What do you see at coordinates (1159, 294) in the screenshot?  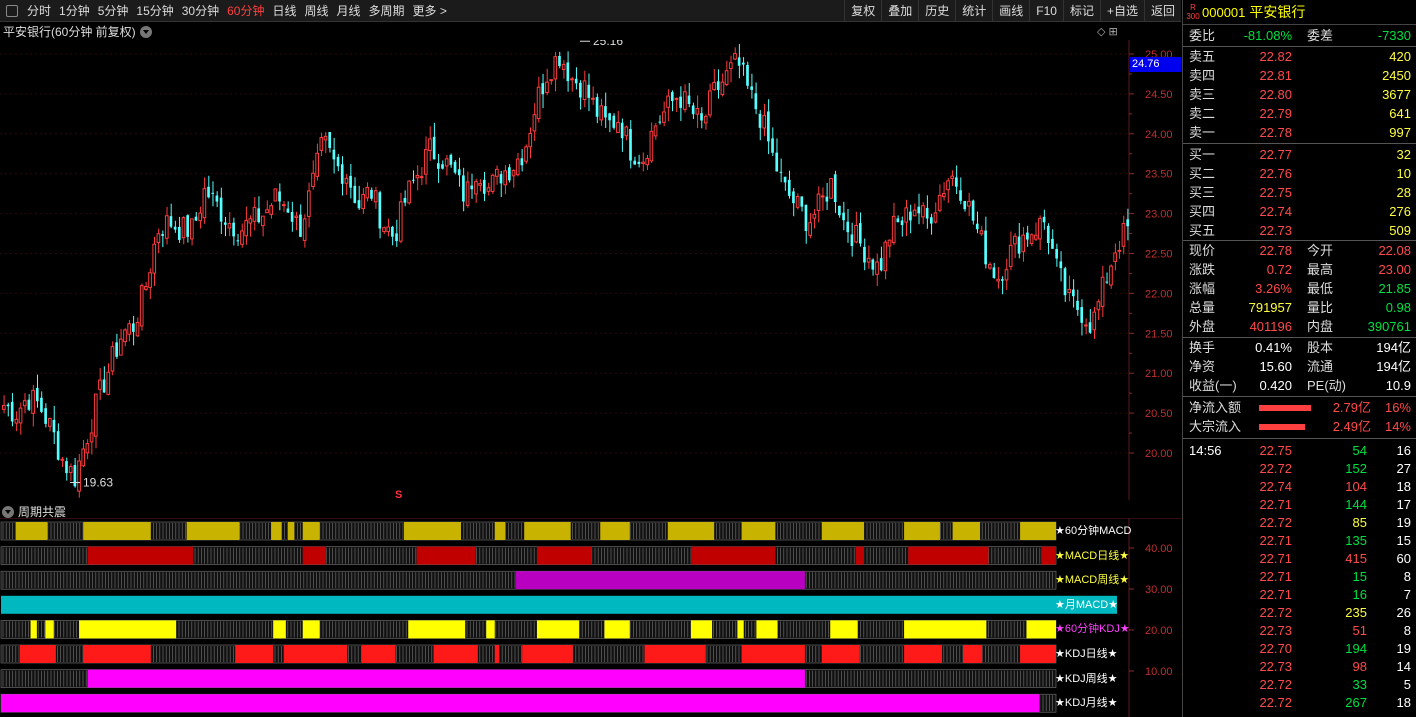 I see `y-tick-label: 22.00` at bounding box center [1159, 294].